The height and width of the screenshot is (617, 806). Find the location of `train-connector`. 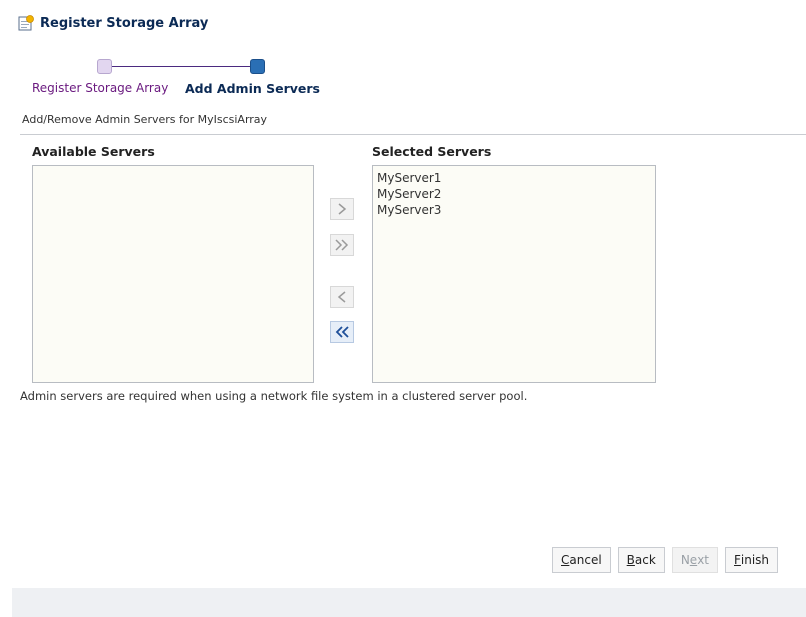

train-connector is located at coordinates (179, 66).